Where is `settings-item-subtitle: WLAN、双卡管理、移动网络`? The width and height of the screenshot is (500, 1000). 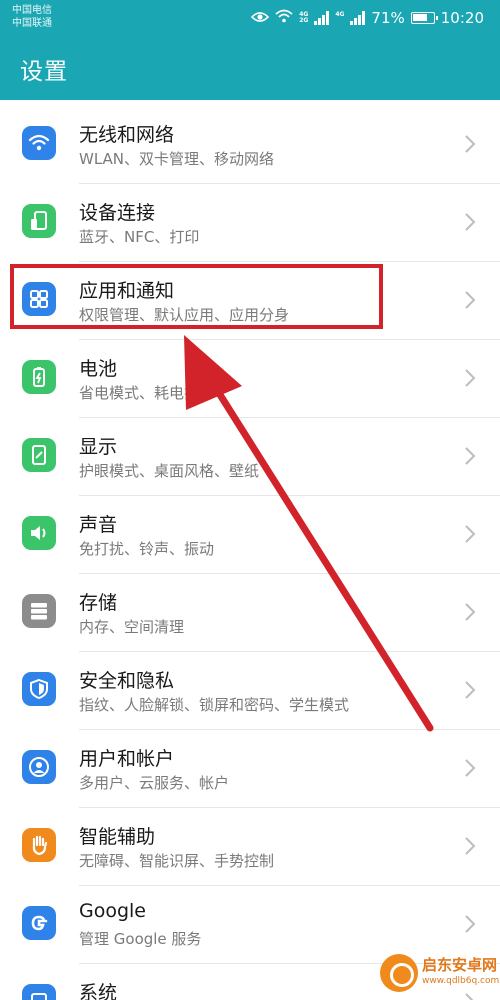 settings-item-subtitle: WLAN、双卡管理、移动网络 is located at coordinates (177, 159).